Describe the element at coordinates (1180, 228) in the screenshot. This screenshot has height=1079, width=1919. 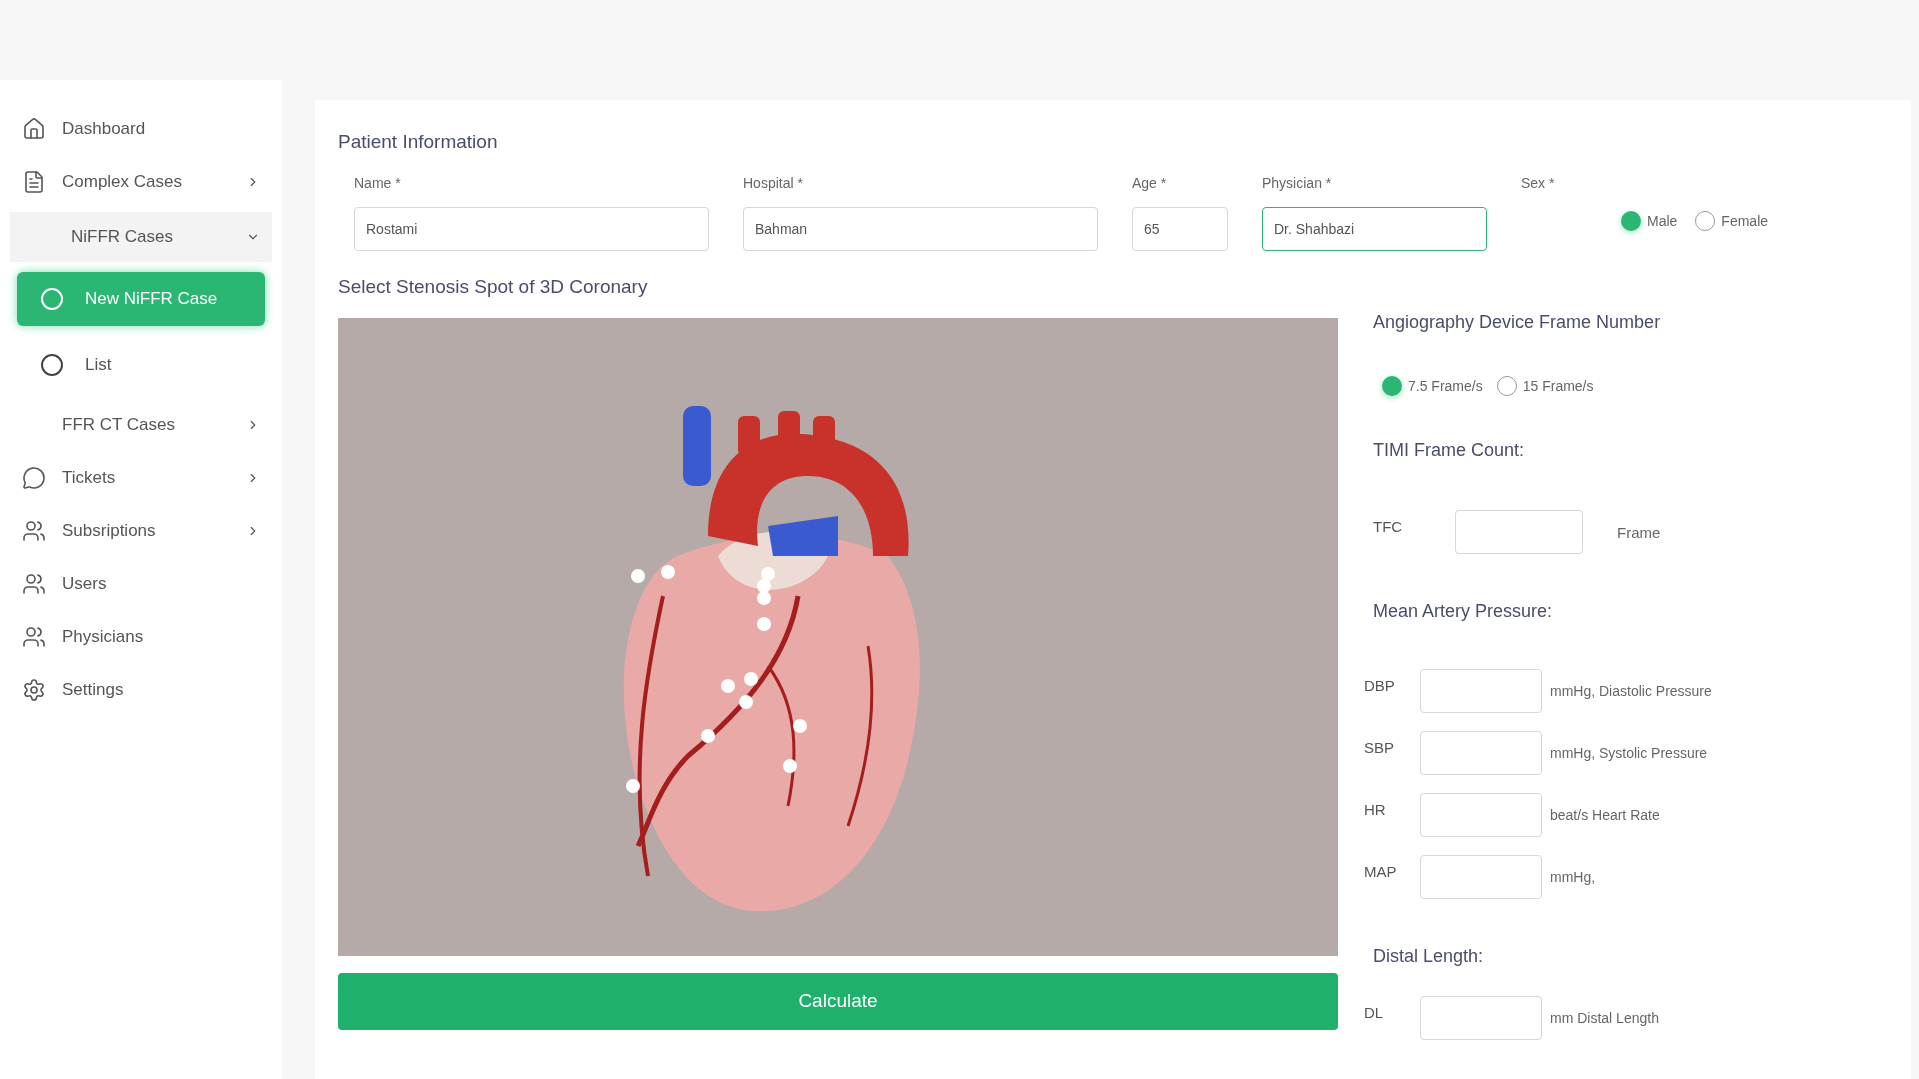
I see `text-field: 65` at that location.